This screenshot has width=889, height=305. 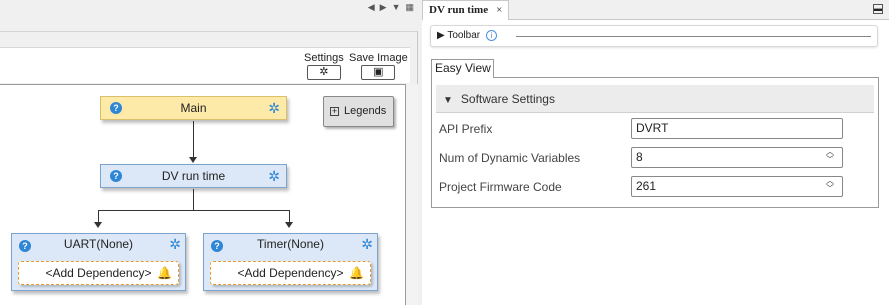 I want to click on collapse-triangle-icon: ▼, so click(x=448, y=100).